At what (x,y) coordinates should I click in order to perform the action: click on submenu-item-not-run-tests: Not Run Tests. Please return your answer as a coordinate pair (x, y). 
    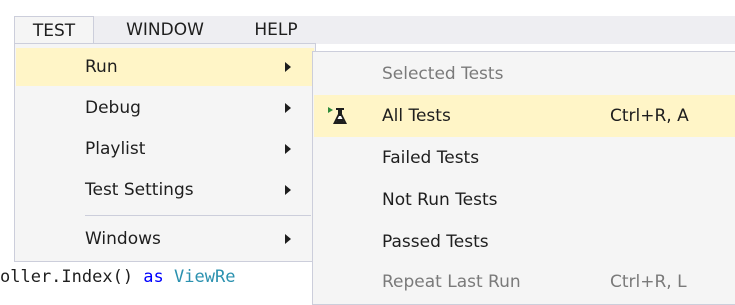
    Looking at the image, I should click on (524, 200).